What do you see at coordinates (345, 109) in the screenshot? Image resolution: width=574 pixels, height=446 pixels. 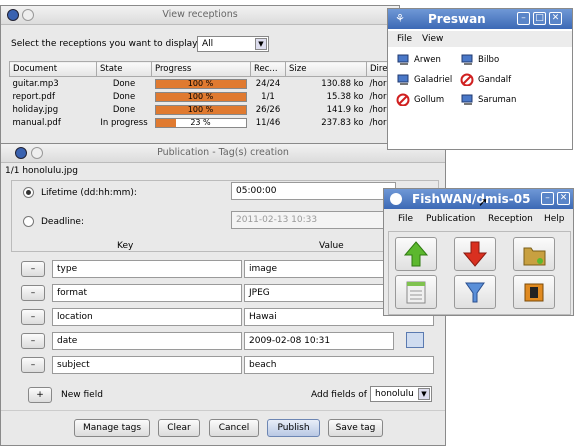 I see `cell-size: 141.9 ko` at bounding box center [345, 109].